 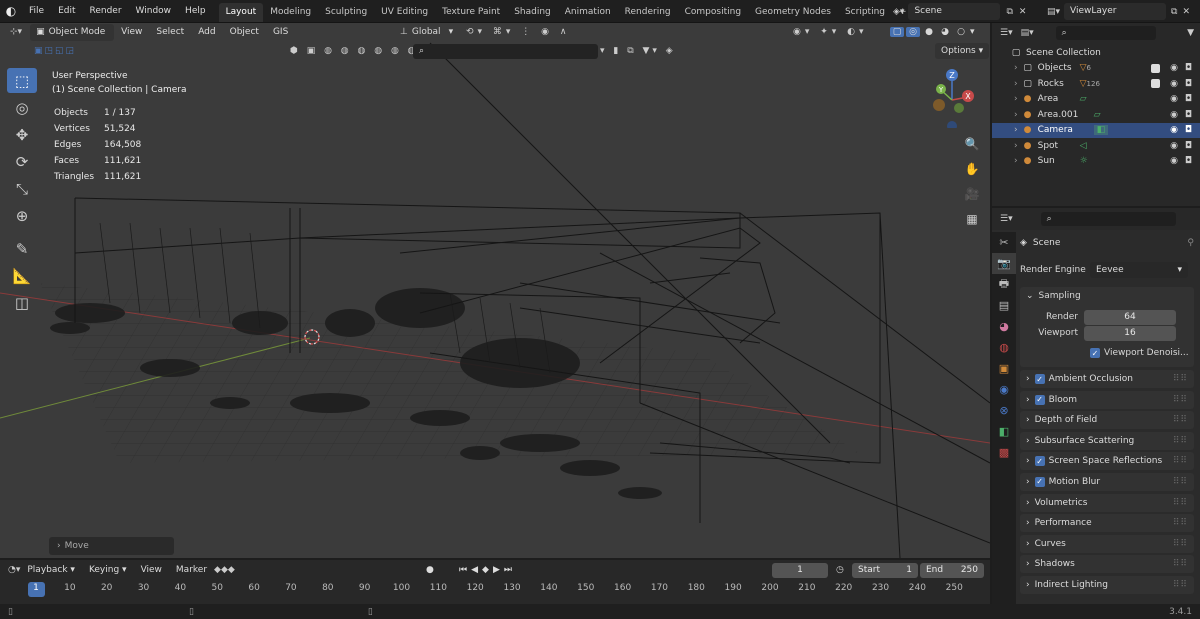 What do you see at coordinates (1107, 502) in the screenshot?
I see `panel-volumetrics: › Volumetrics ⠿⠿` at bounding box center [1107, 502].